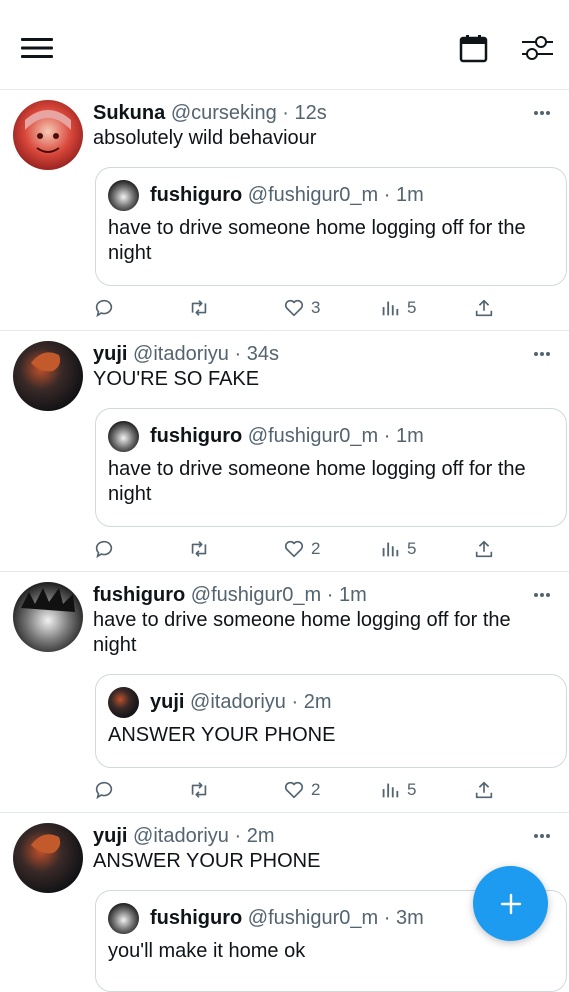 The image size is (569, 992). What do you see at coordinates (241, 702) in the screenshot?
I see `quote-header: yuji @itadoriyu · 2m` at bounding box center [241, 702].